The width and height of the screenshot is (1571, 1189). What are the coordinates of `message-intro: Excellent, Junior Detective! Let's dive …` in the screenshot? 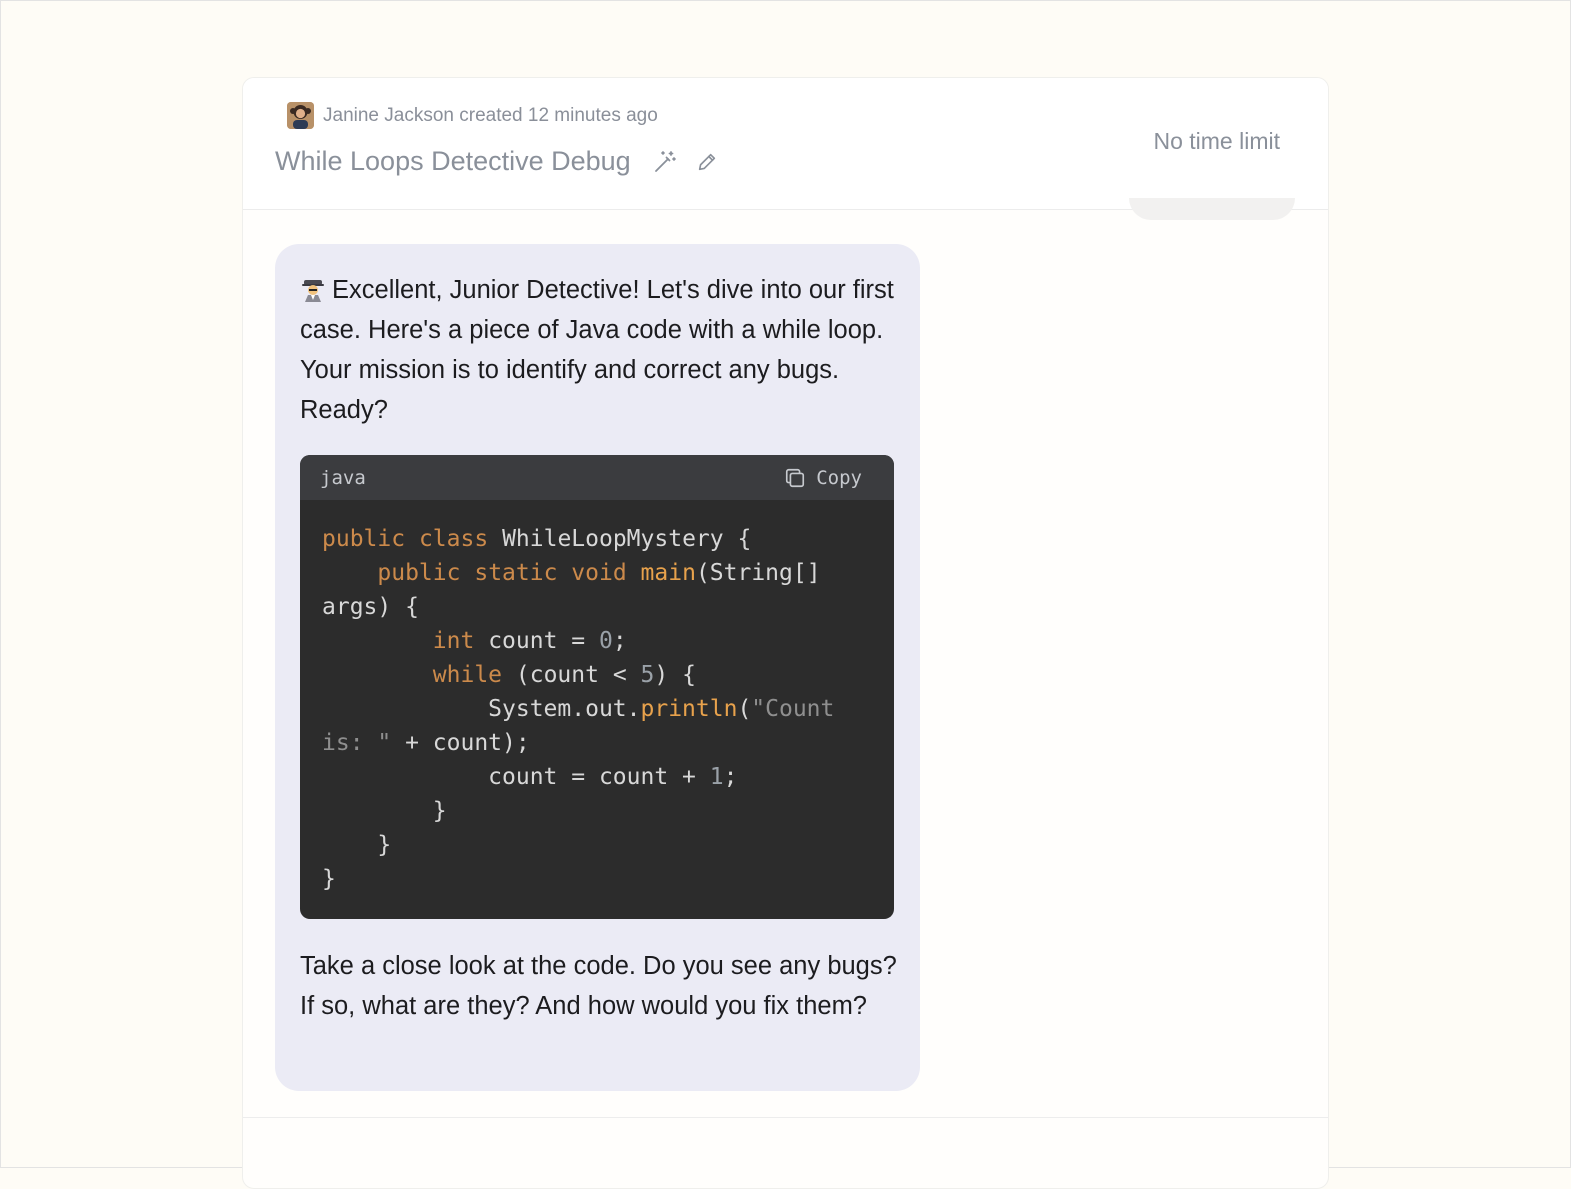 It's located at (600, 350).